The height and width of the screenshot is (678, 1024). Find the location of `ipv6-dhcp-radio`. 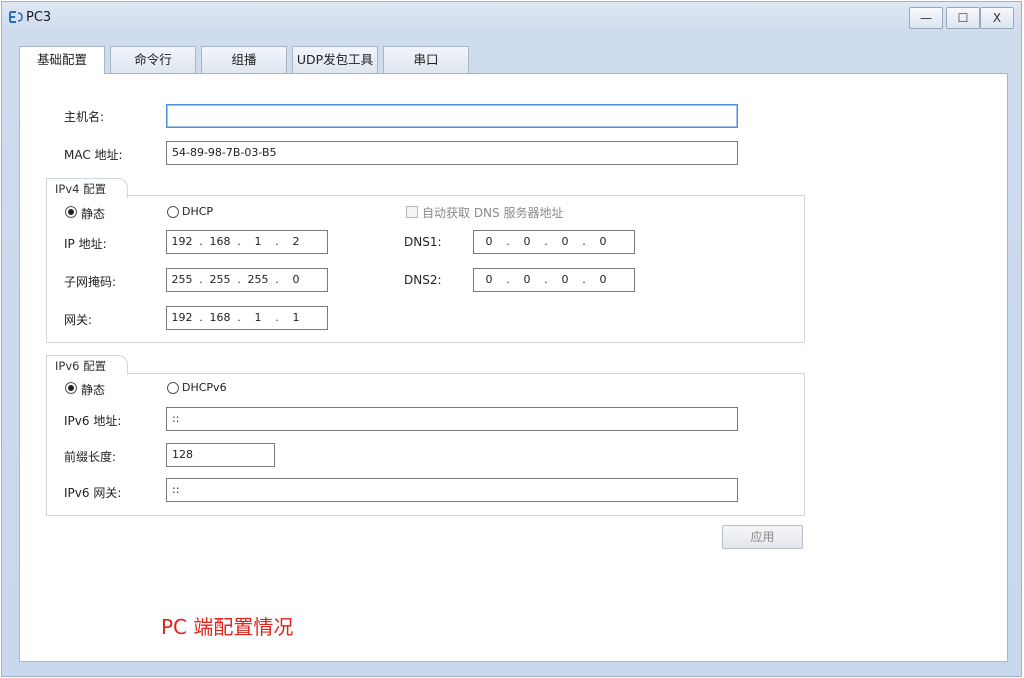

ipv6-dhcp-radio is located at coordinates (173, 388).